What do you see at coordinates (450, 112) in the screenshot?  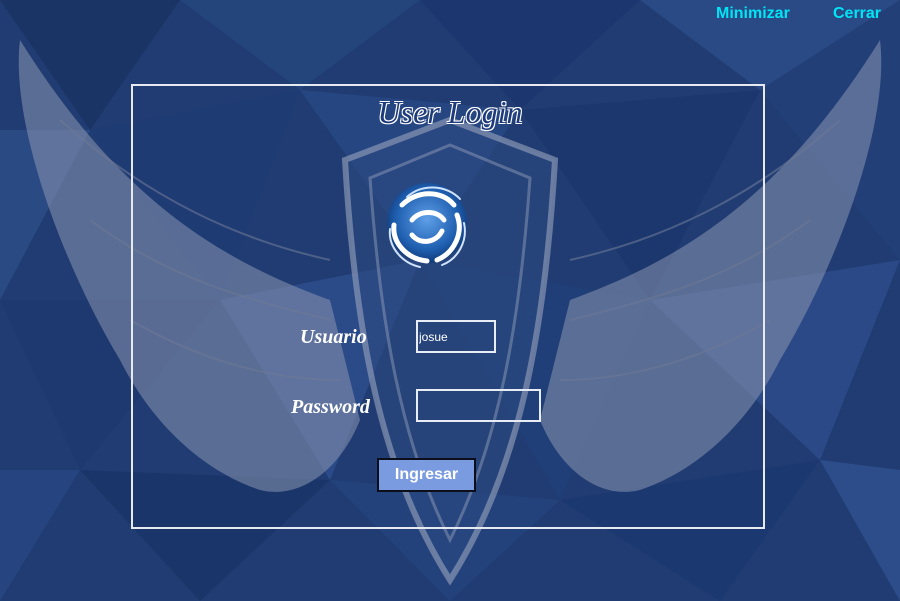 I see `login-title: User Login` at bounding box center [450, 112].